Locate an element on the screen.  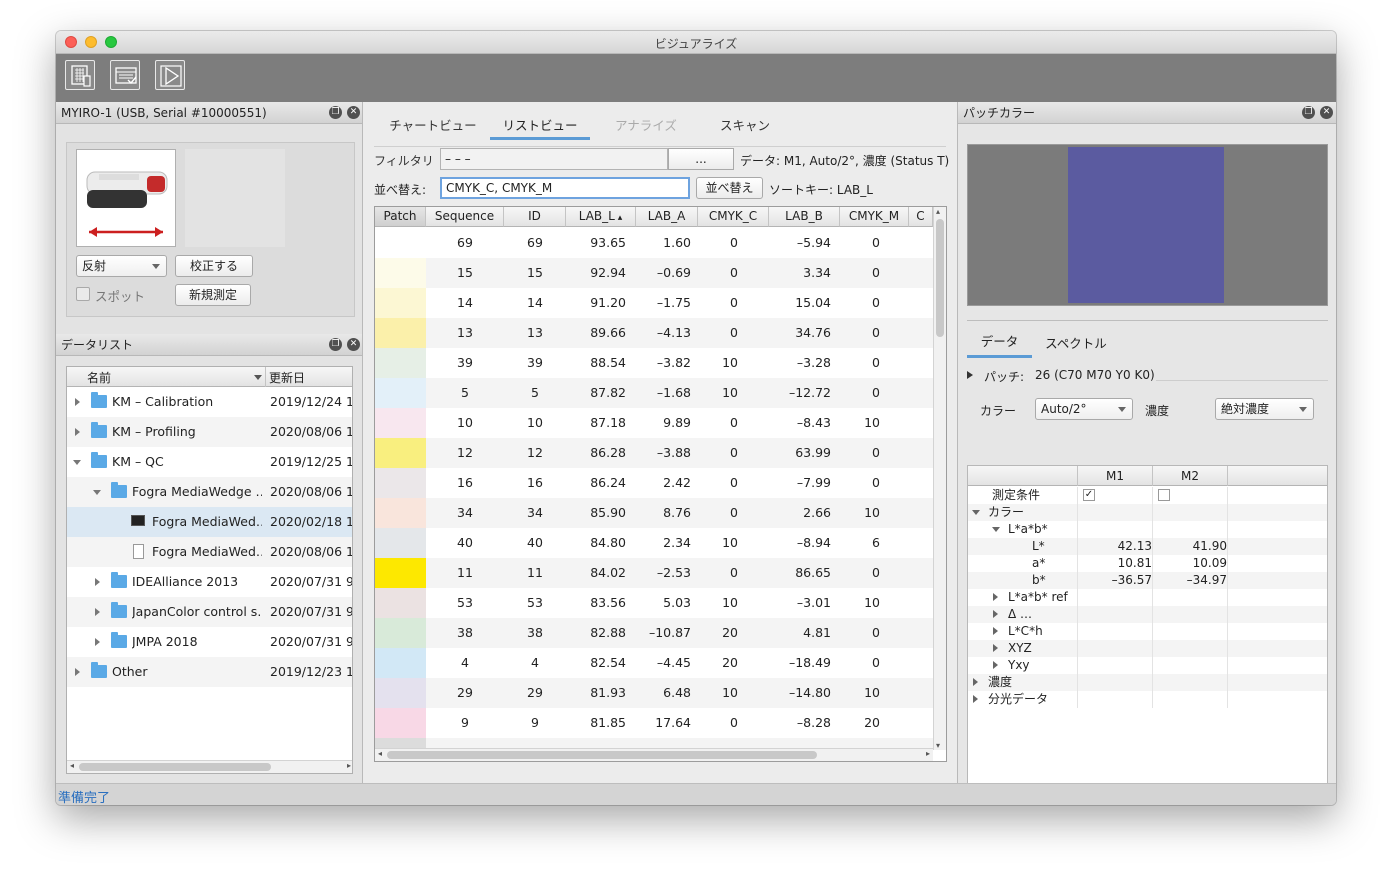
scroll-down-icon: ▾ is located at coordinates (938, 745).